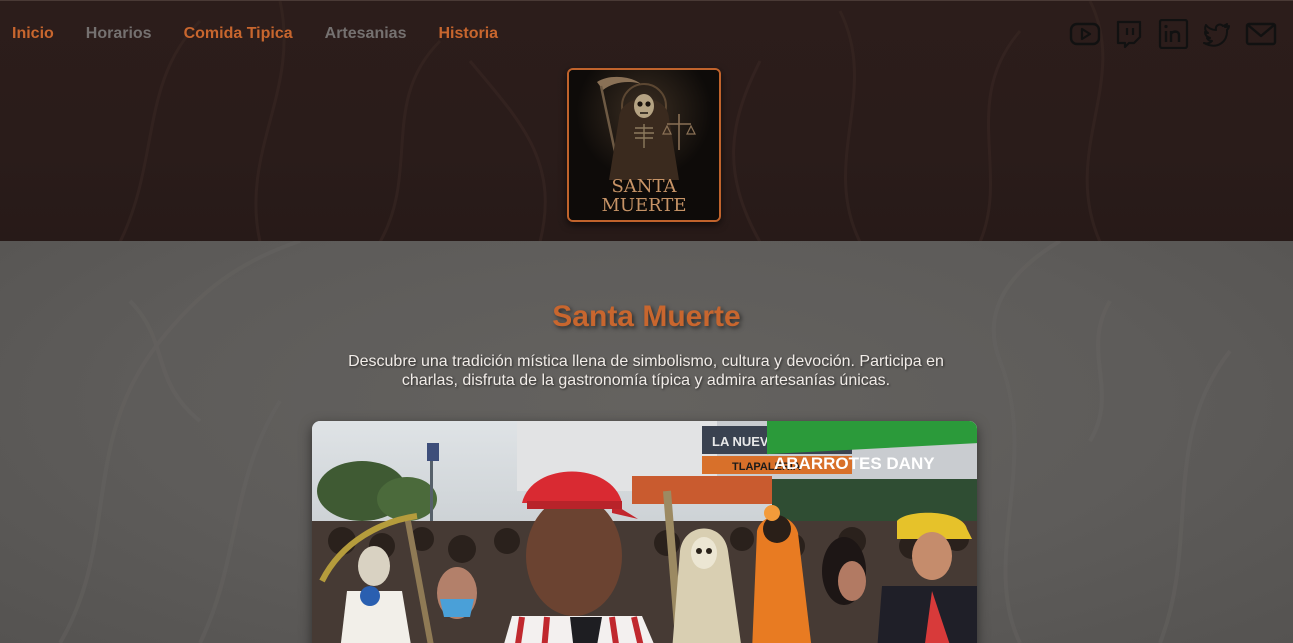  I want to click on nav-link-inicio: Inicio, so click(33, 34).